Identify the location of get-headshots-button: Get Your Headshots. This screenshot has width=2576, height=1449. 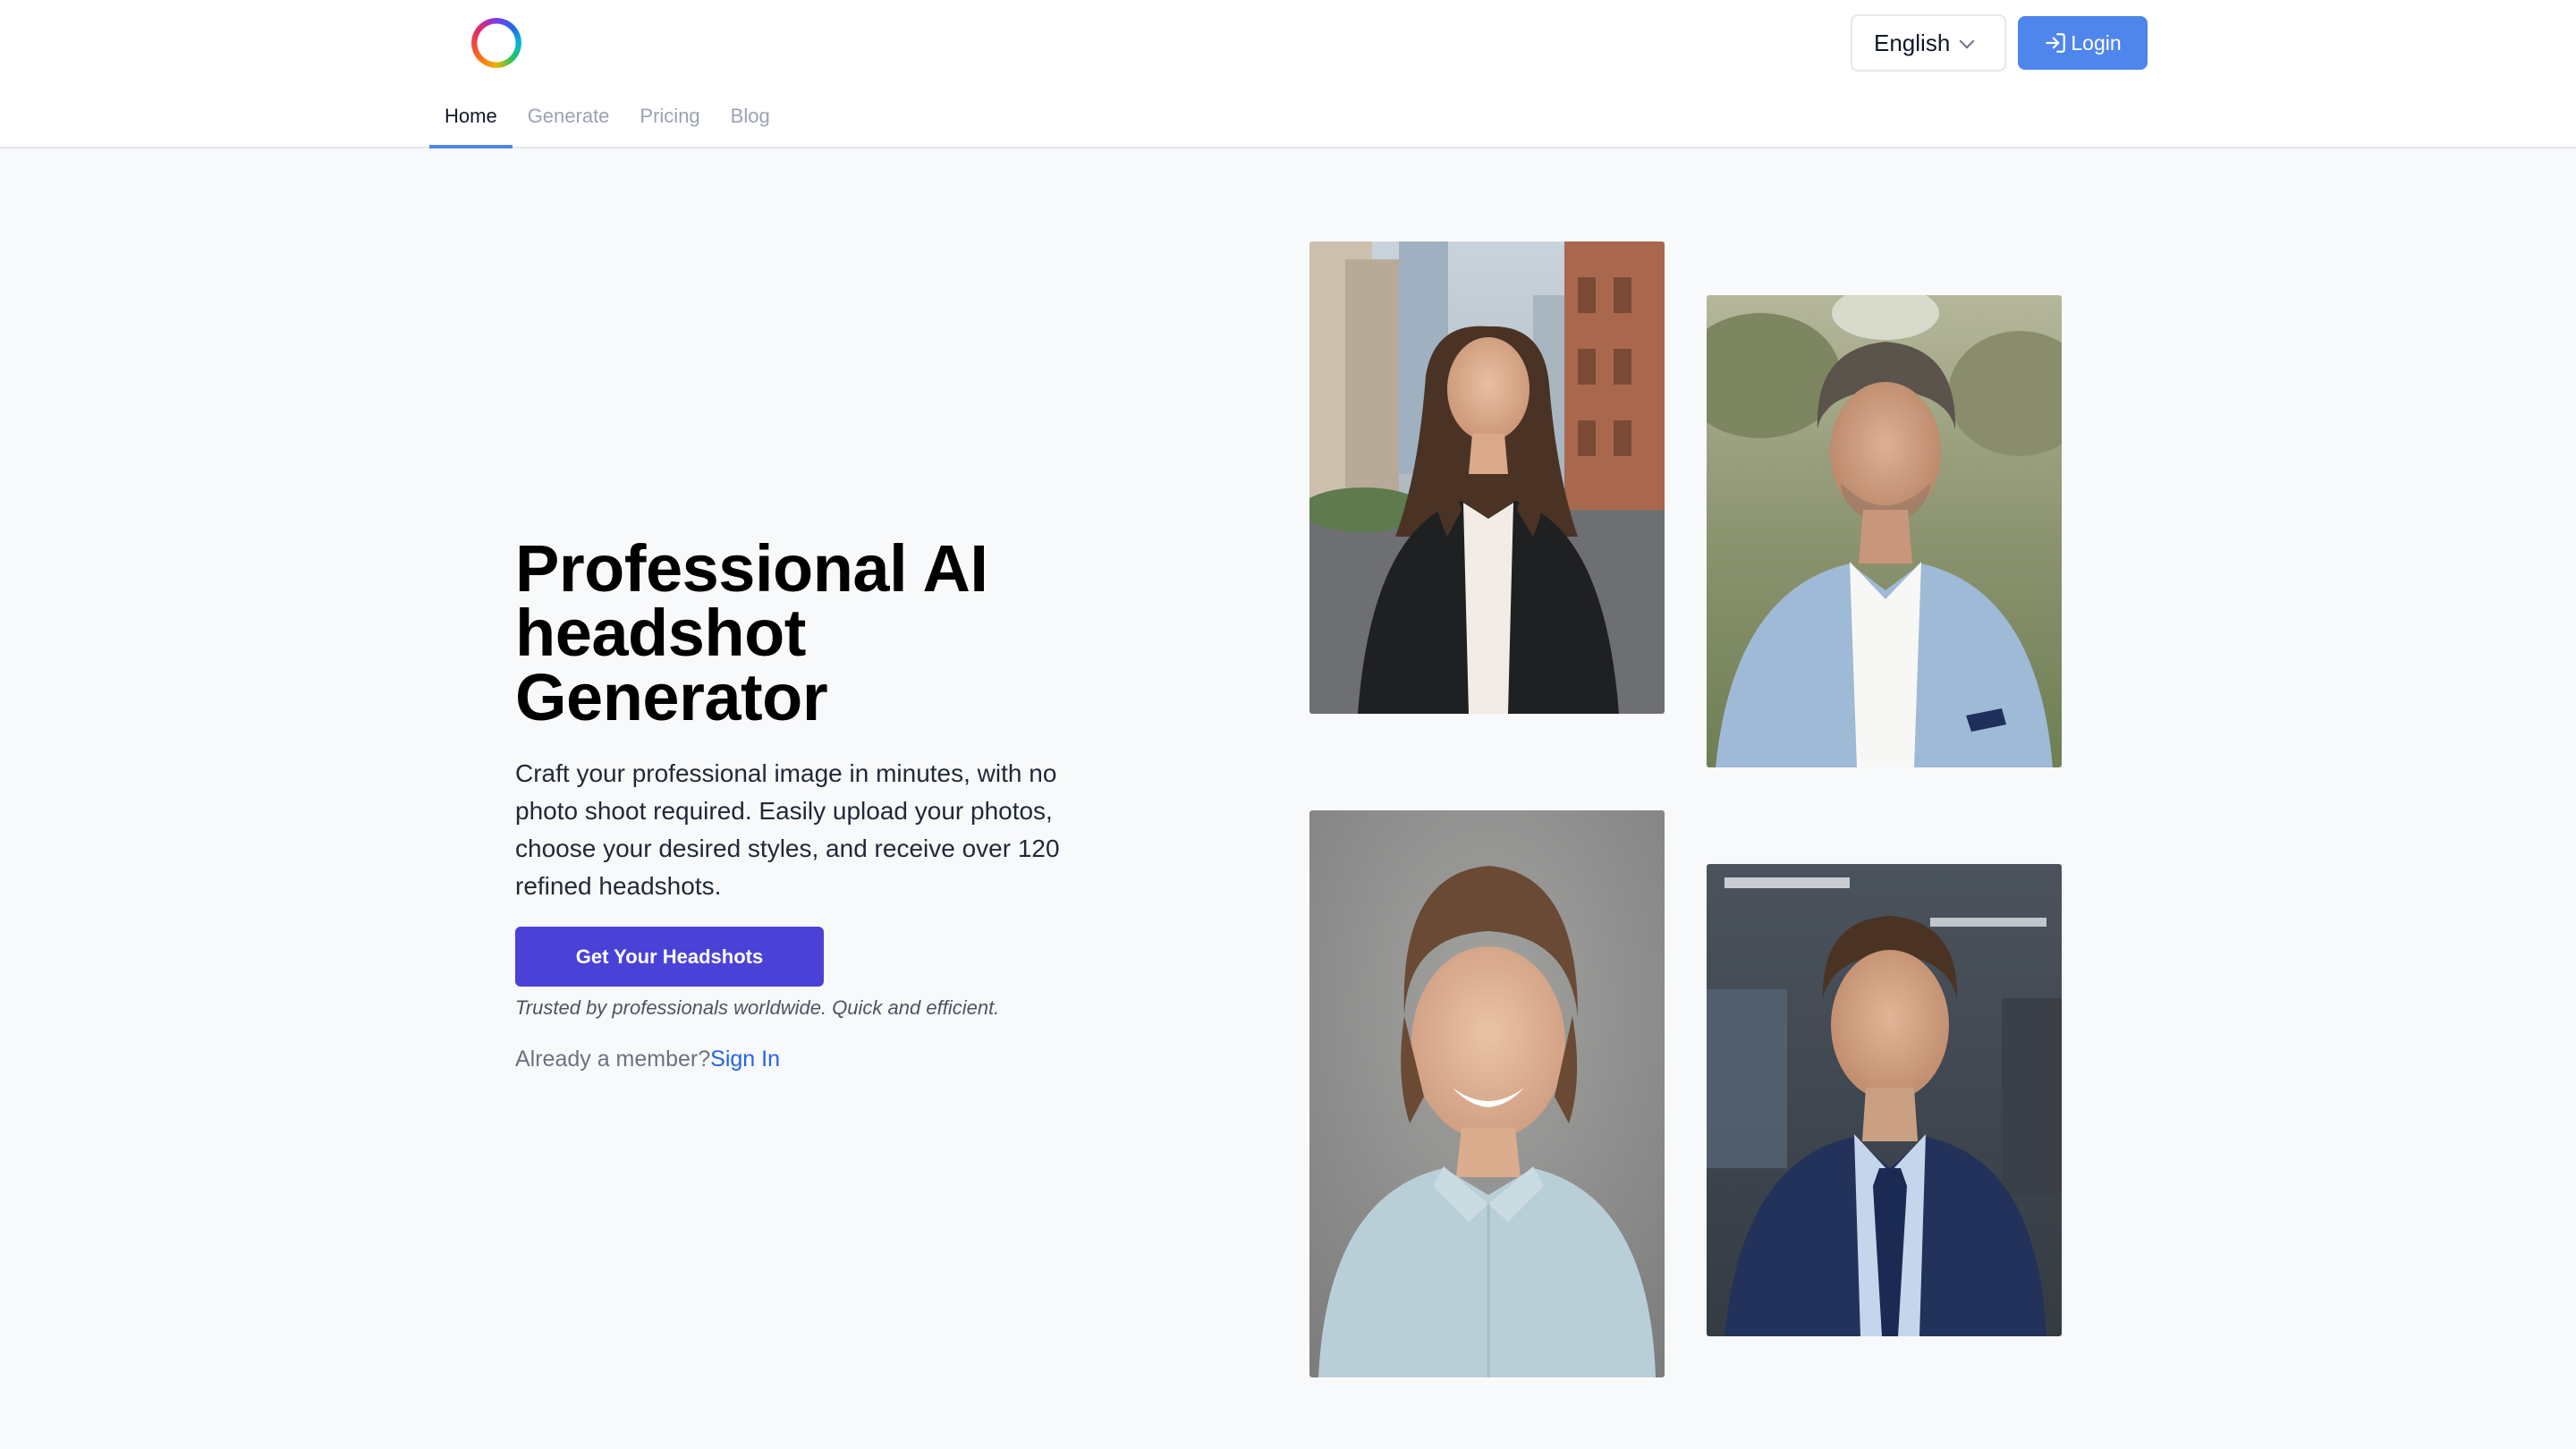
(669, 957).